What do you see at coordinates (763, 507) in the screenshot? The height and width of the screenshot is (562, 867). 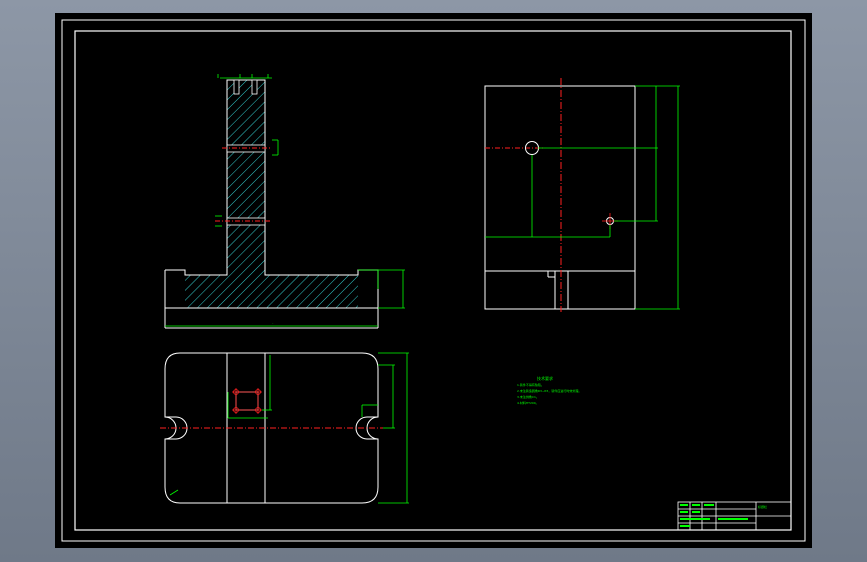 I see `title-block-label: 标题栏` at bounding box center [763, 507].